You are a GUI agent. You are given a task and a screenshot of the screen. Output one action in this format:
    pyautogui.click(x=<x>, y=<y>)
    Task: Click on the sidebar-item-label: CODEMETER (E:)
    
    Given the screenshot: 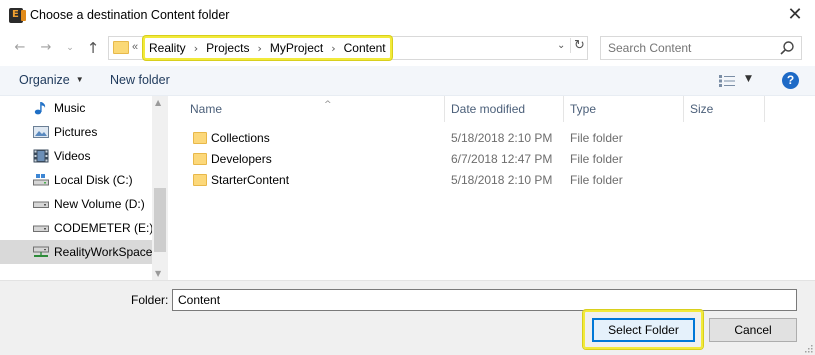 What is the action you would take?
    pyautogui.click(x=104, y=228)
    